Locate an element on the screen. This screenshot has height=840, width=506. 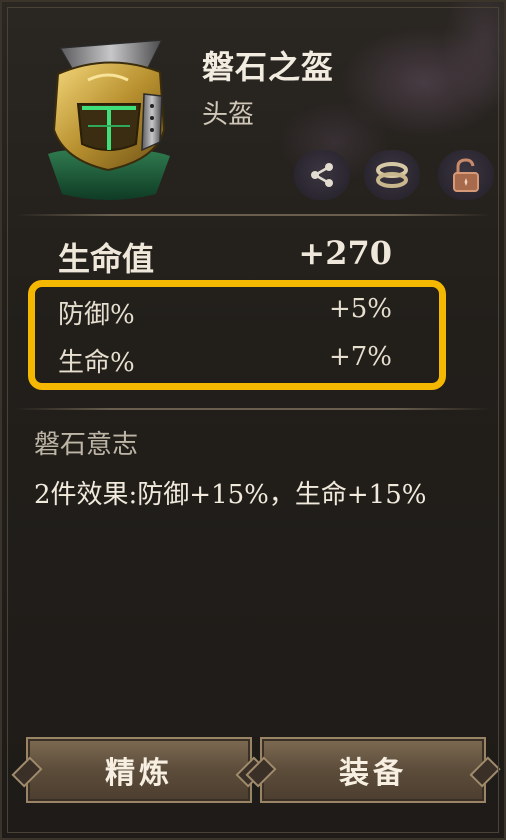
helmet-icon is located at coordinates (109, 119).